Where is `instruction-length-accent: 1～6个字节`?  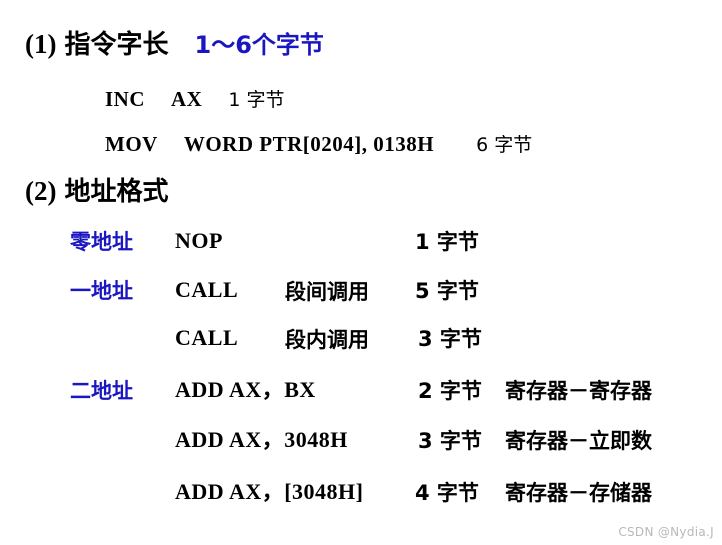 instruction-length-accent: 1～6个字节 is located at coordinates (259, 45).